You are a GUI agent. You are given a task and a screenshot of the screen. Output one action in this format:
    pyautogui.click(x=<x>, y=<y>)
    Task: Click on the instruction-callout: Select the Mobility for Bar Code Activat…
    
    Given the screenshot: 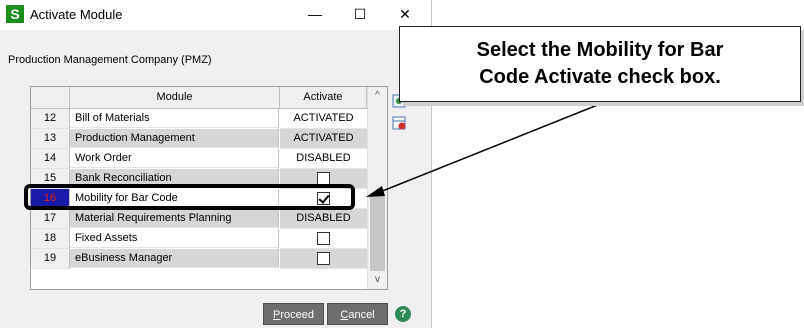 What is the action you would take?
    pyautogui.click(x=600, y=64)
    